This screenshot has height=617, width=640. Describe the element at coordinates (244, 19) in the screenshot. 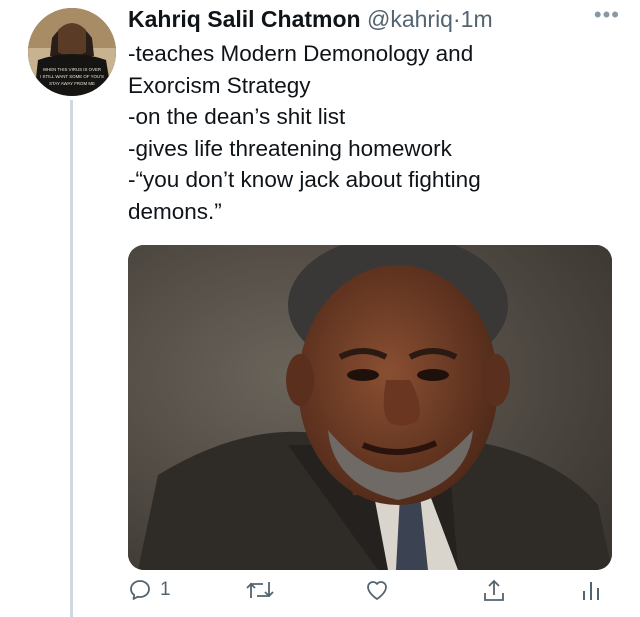

I see `author-name: Kahriq Salil Chatmon` at that location.